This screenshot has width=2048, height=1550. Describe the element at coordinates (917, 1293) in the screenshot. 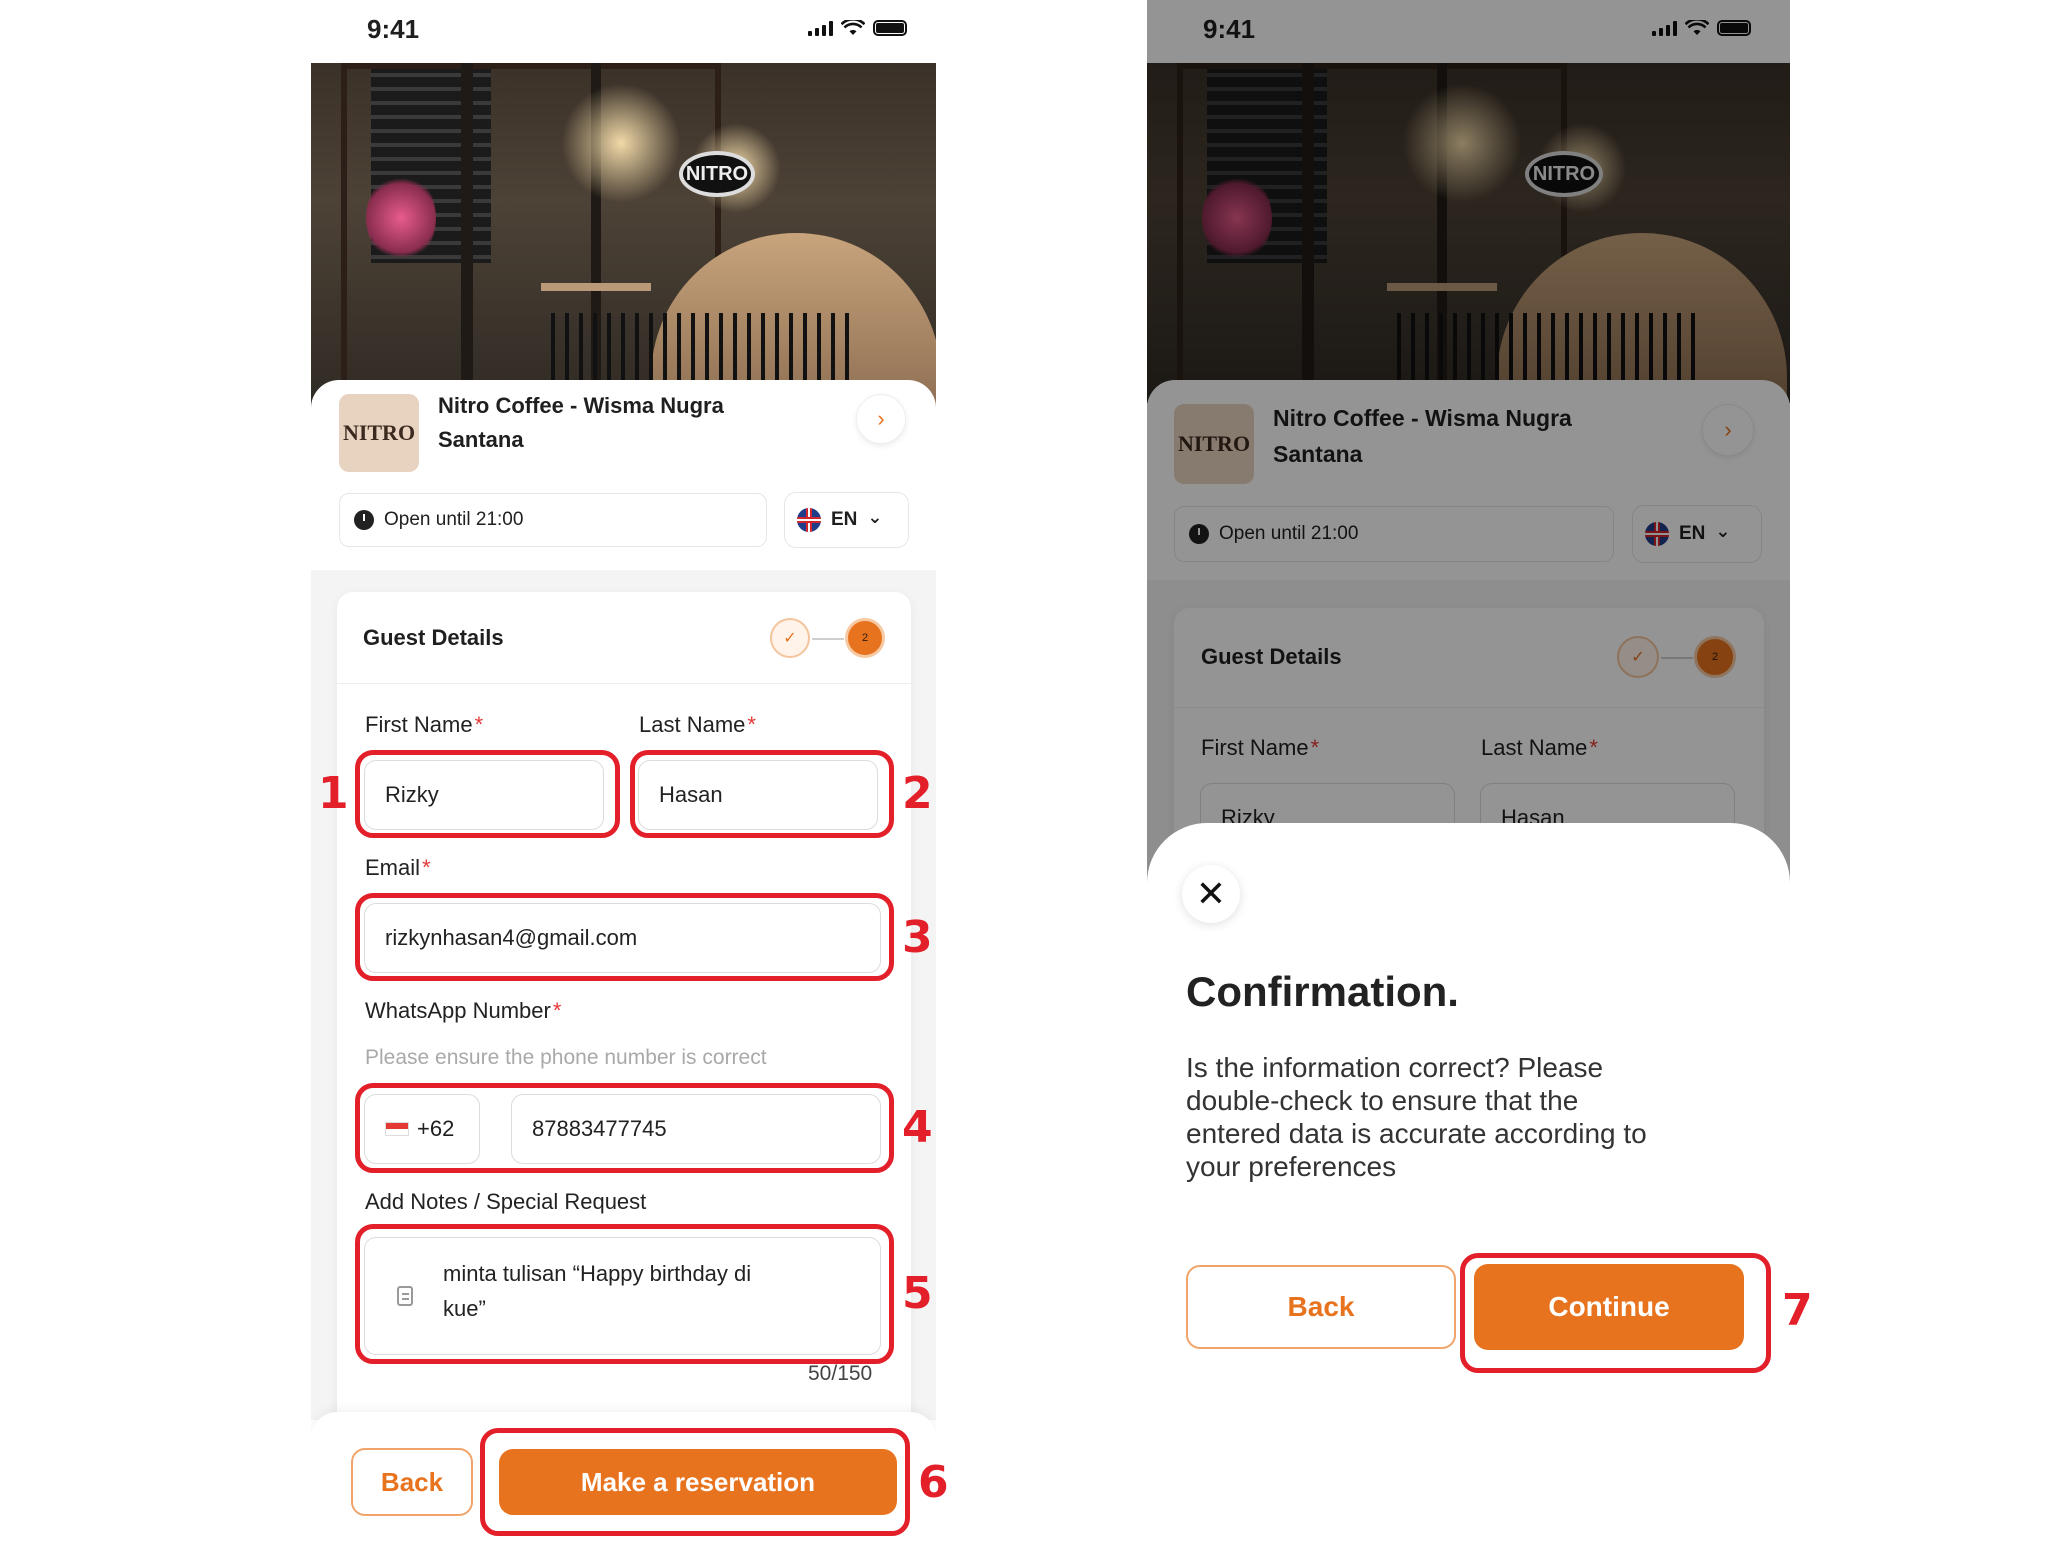

I see `annotation-5: 5` at that location.